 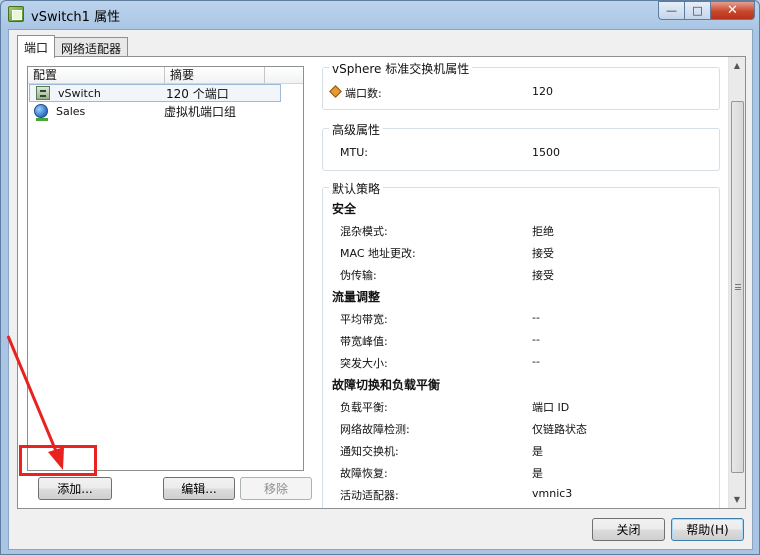 What do you see at coordinates (356, 129) in the screenshot?
I see `group-title: 高级属性` at bounding box center [356, 129].